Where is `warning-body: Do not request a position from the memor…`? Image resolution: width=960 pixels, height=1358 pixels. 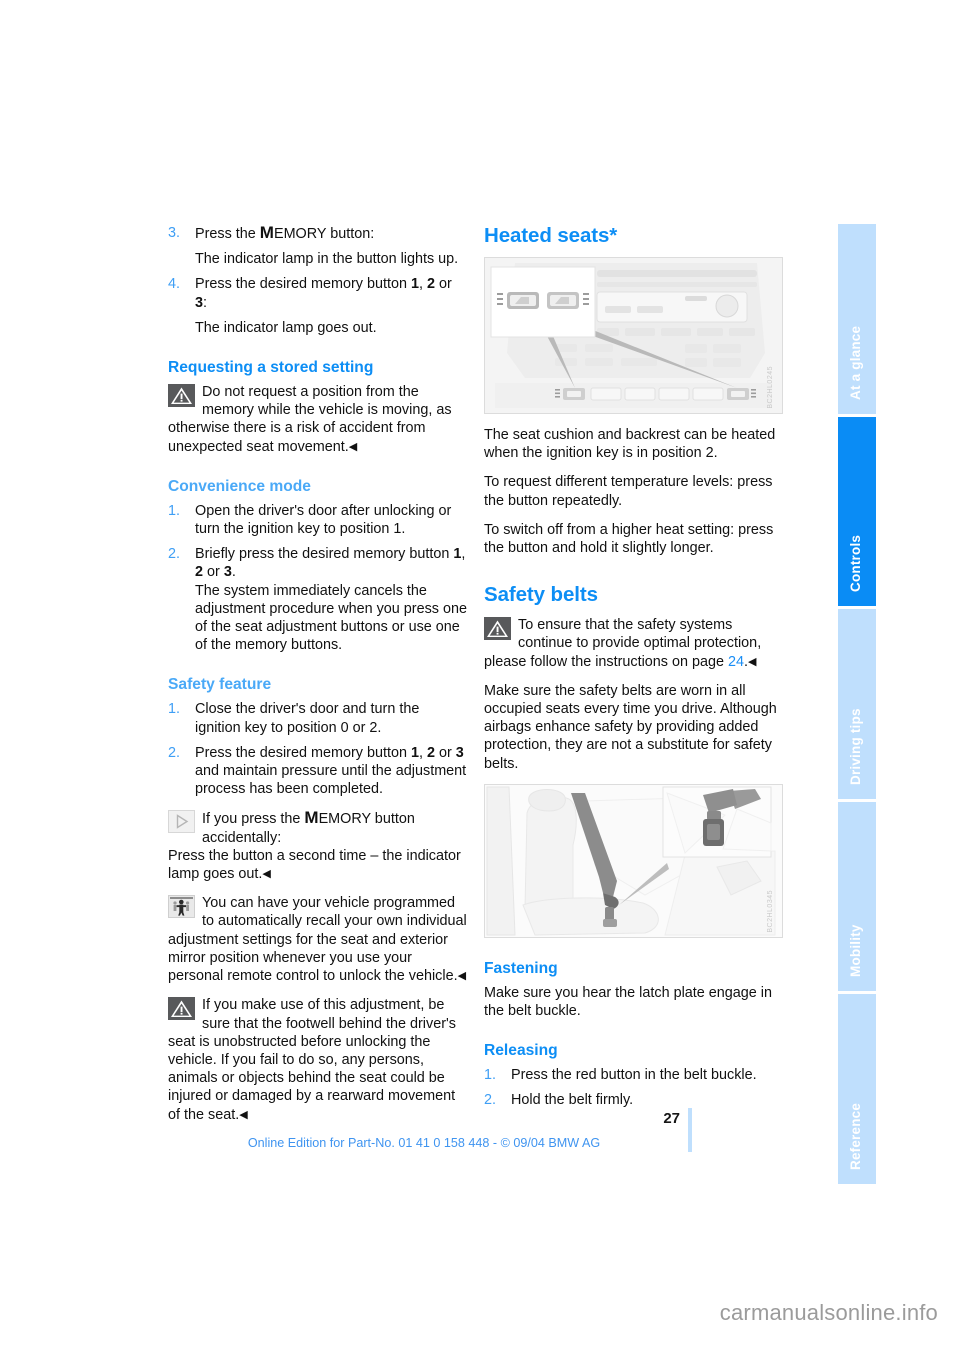 warning-body: Do not request a position from the memor… is located at coordinates (310, 419).